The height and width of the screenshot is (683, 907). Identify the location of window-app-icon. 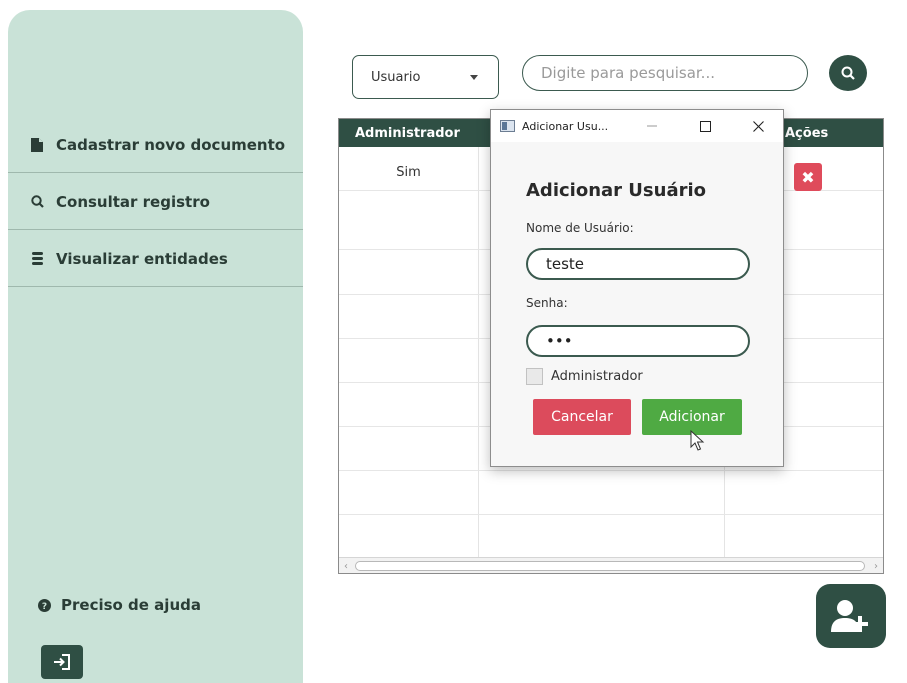
(507, 126).